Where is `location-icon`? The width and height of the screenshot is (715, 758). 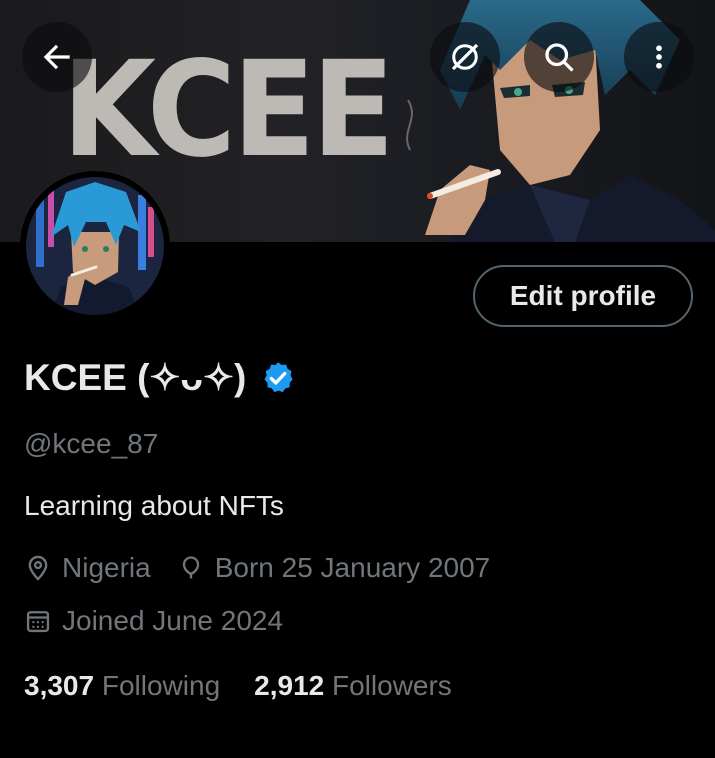
location-icon is located at coordinates (38, 568).